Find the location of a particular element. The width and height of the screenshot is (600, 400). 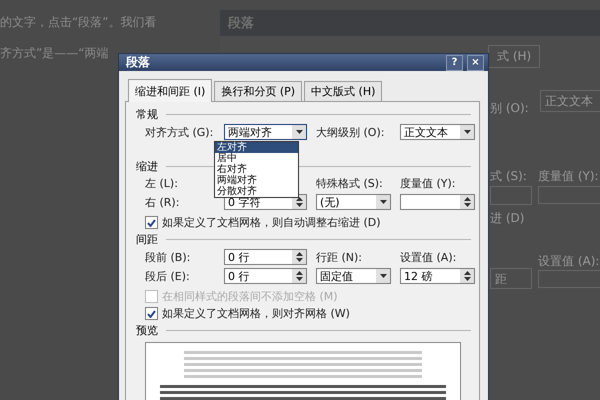

close-button: × is located at coordinates (475, 62).